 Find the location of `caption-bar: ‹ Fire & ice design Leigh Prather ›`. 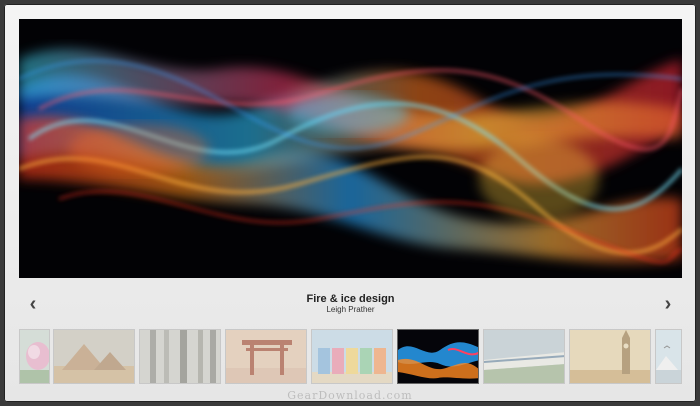

caption-bar: ‹ Fire & ice design Leigh Prather › is located at coordinates (350, 305).